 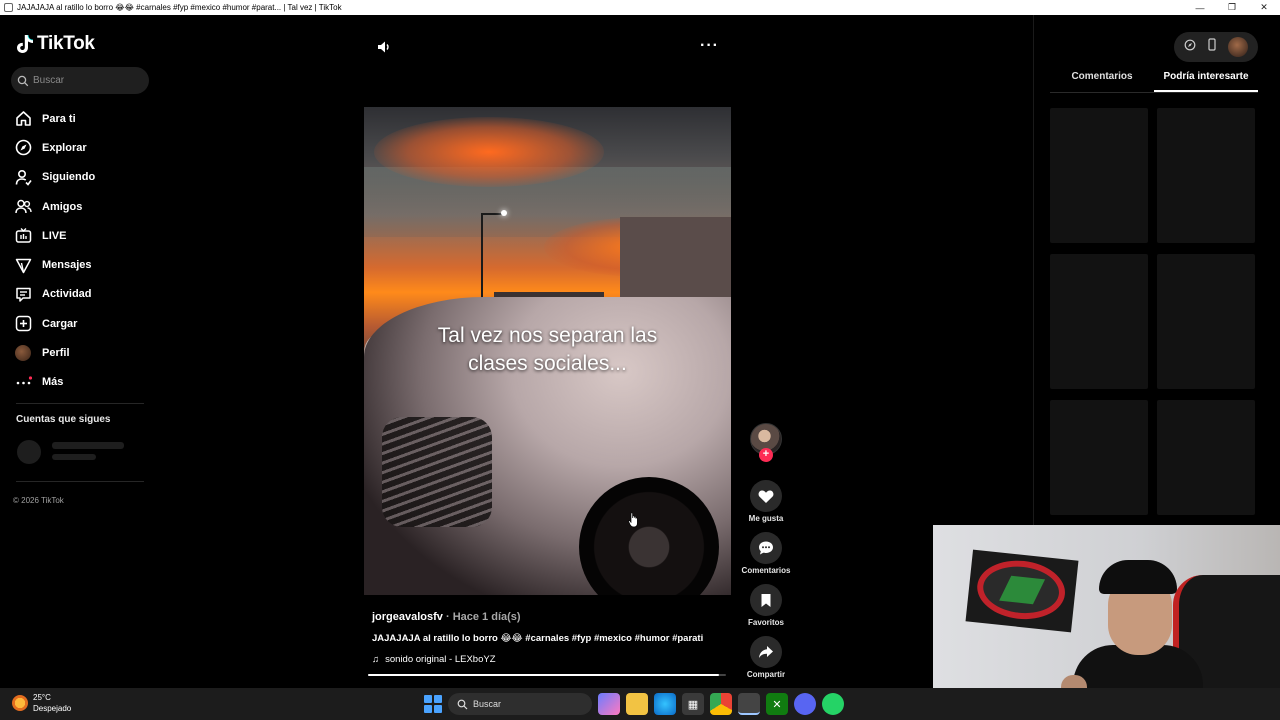 I want to click on sidebar-item-label: Siguiendo, so click(x=69, y=177).